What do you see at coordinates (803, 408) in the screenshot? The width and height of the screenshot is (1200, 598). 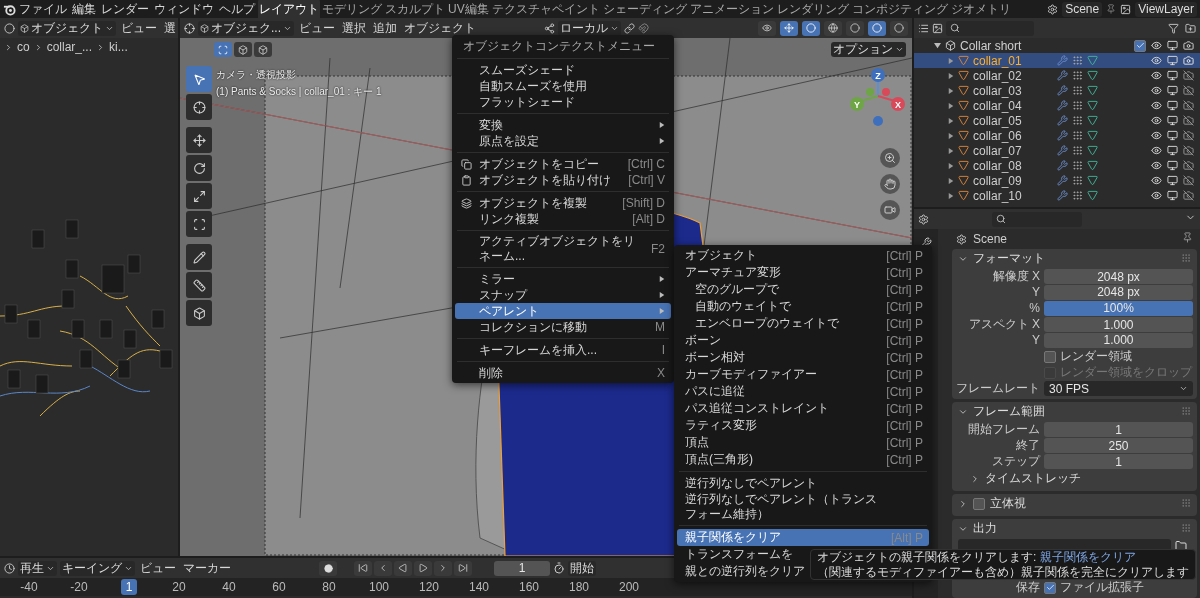 I see `menu-item: パス追従コンストレイント [Ctrl] P` at bounding box center [803, 408].